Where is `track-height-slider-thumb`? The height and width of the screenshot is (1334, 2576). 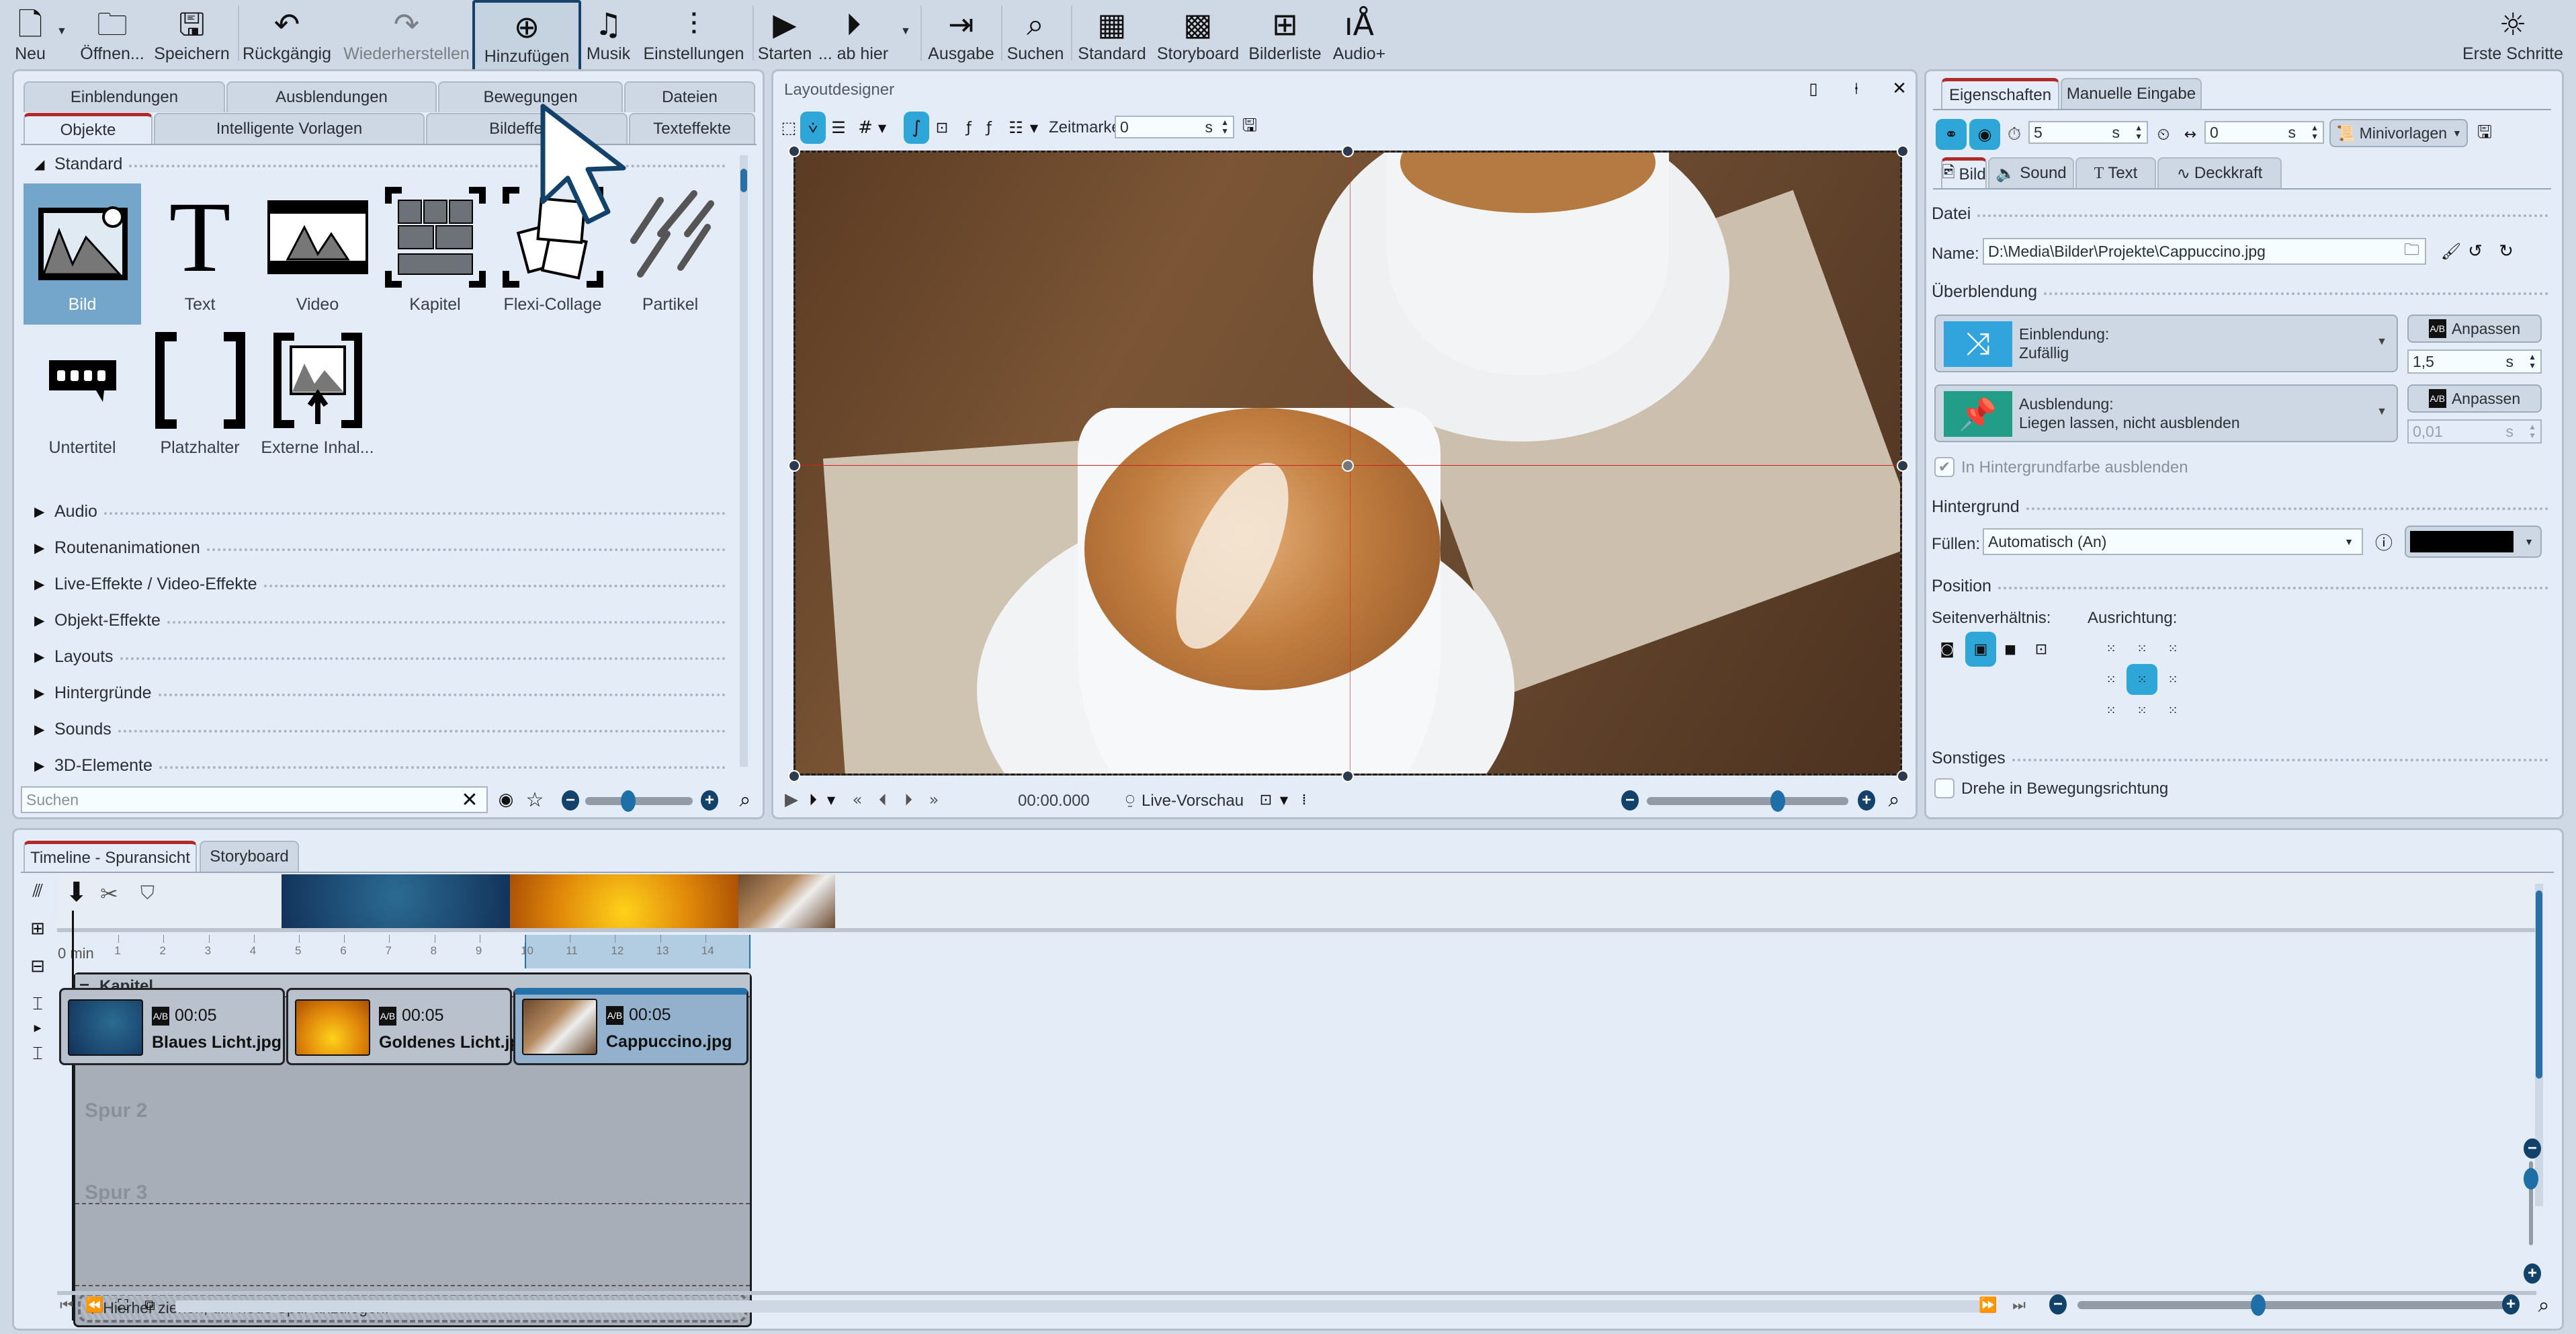
track-height-slider-thumb is located at coordinates (2531, 1179).